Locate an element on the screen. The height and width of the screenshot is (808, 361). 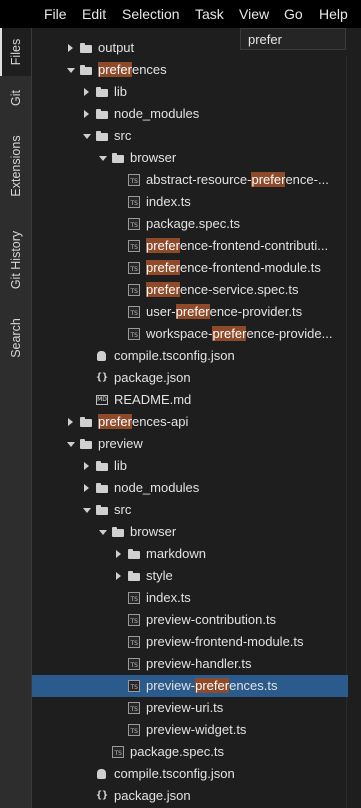
side-tab-git-history: Git History is located at coordinates (15, 260).